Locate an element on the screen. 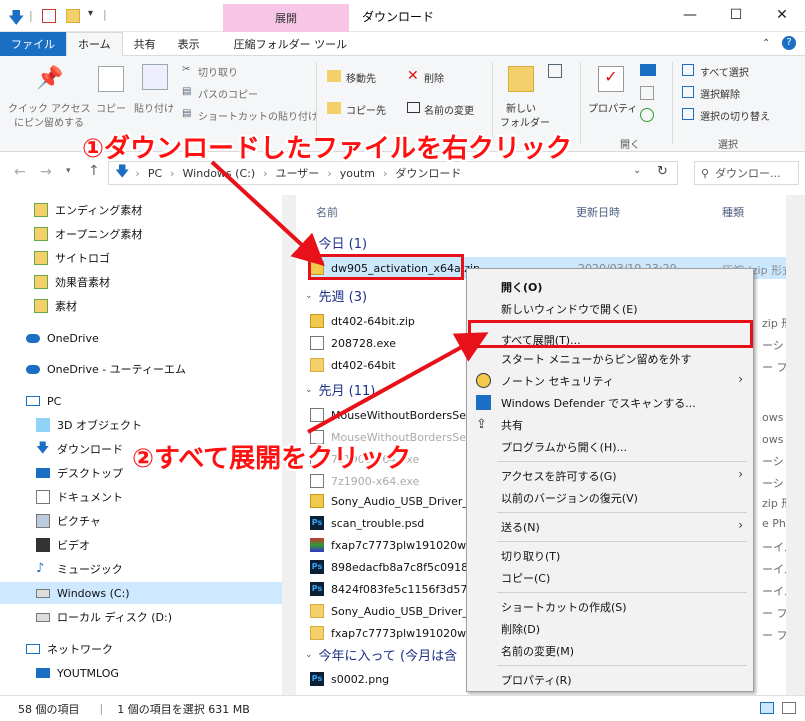  annotation-step-1: ①ダウンロードしたファイルを右クリック is located at coordinates (327, 149).